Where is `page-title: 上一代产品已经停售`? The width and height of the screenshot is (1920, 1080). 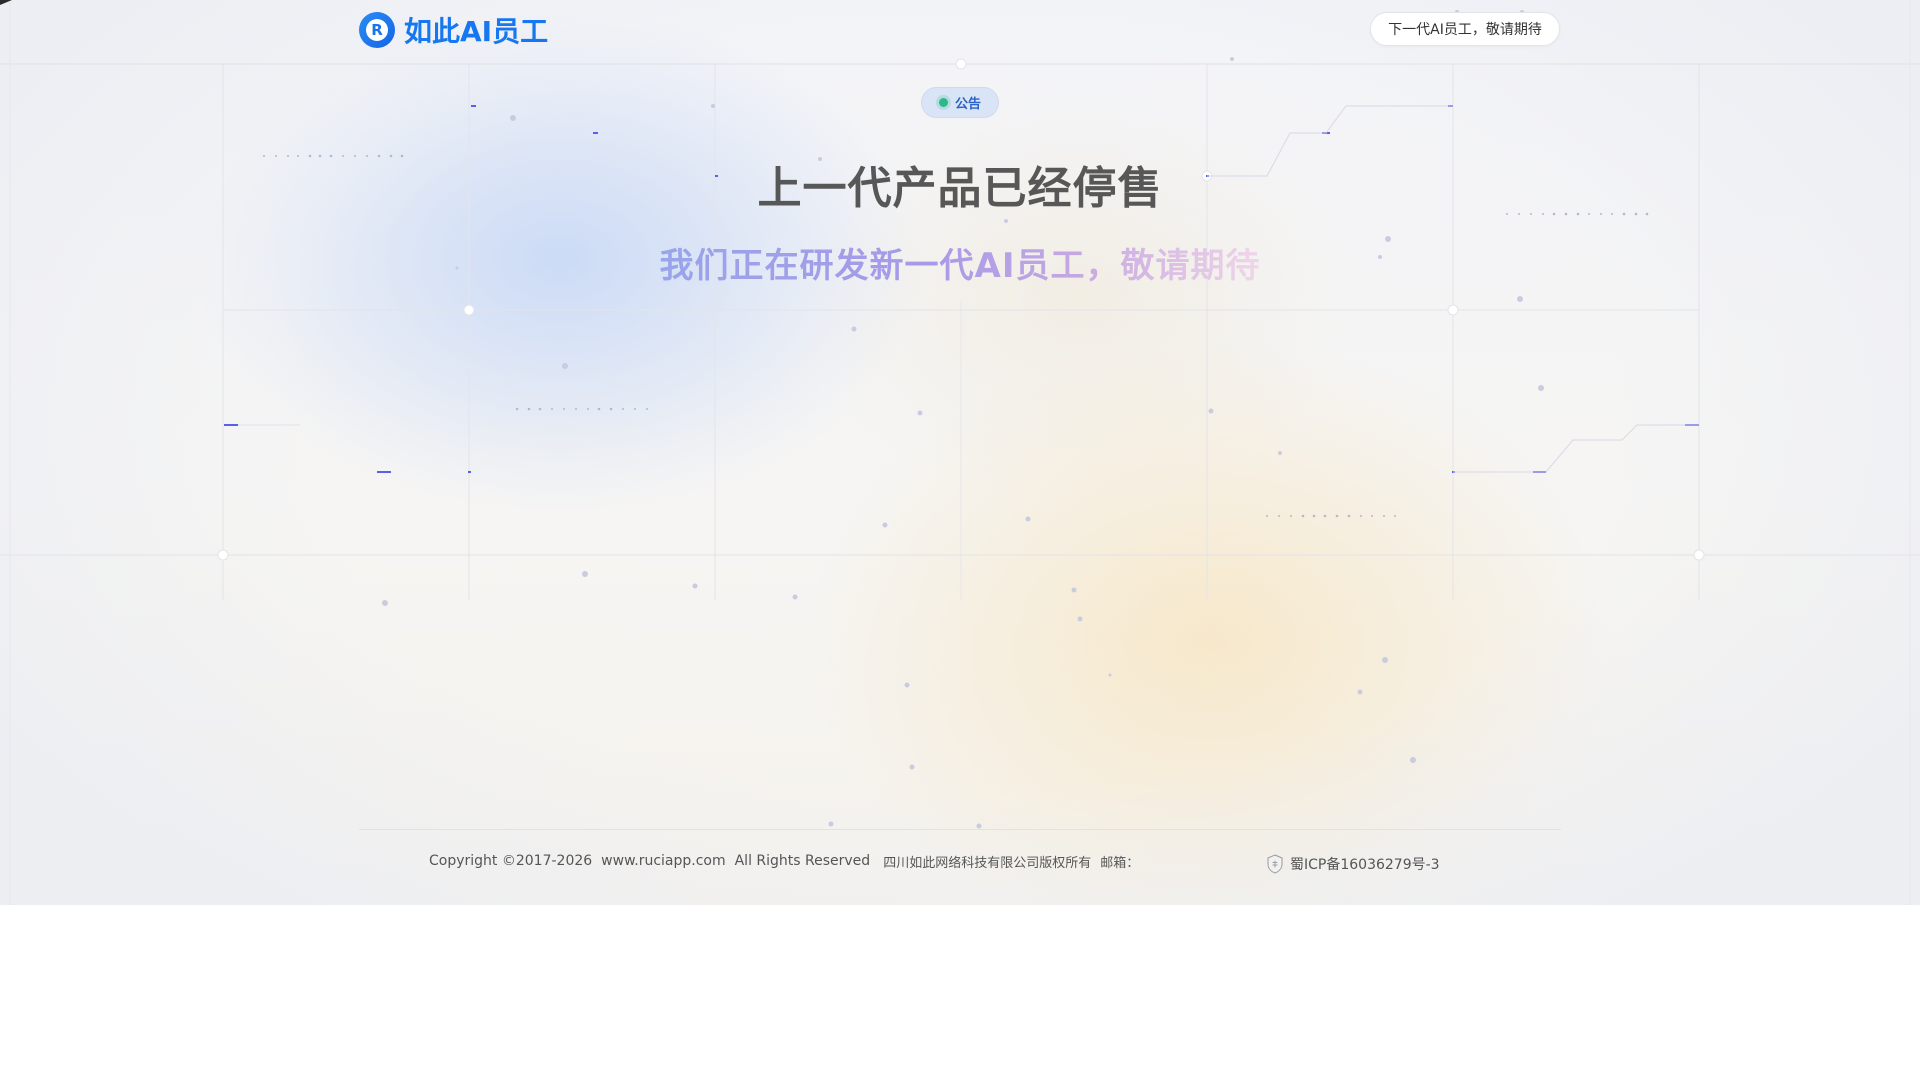
page-title: 上一代产品已经停售 is located at coordinates (960, 188).